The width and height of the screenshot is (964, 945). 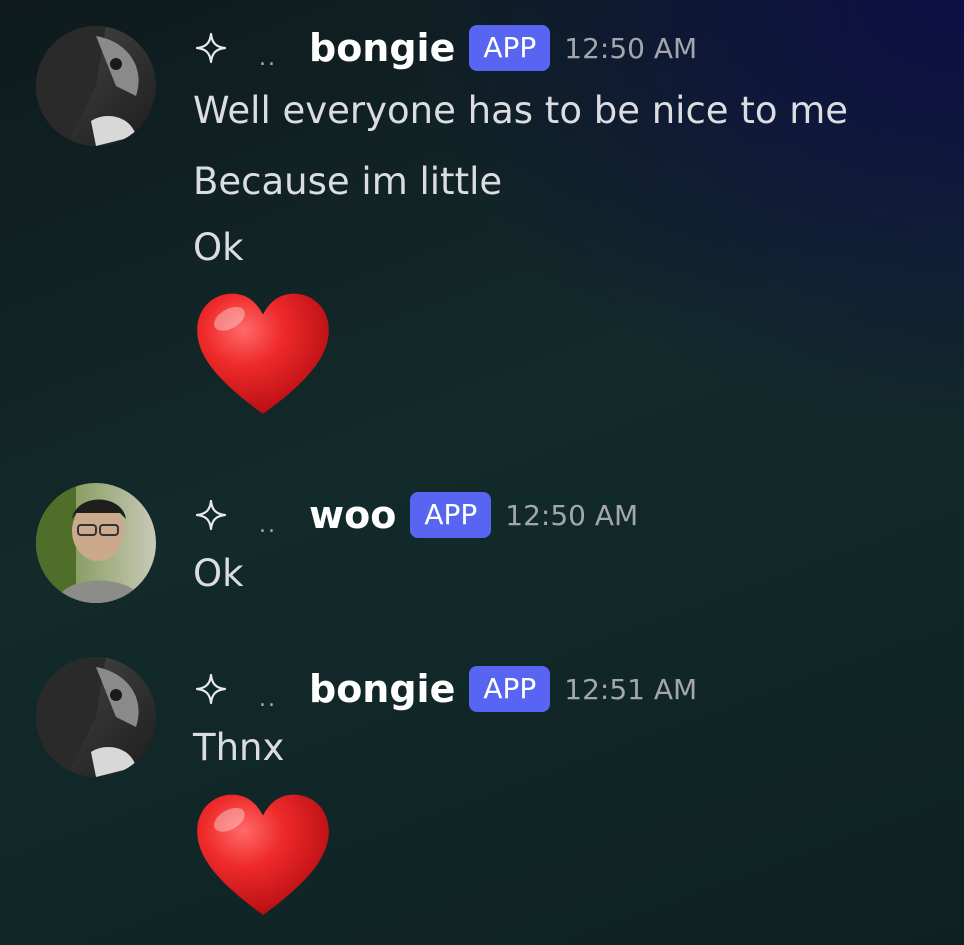 I want to click on message-header: .. bongie APP 12:50 AM, so click(x=445, y=48).